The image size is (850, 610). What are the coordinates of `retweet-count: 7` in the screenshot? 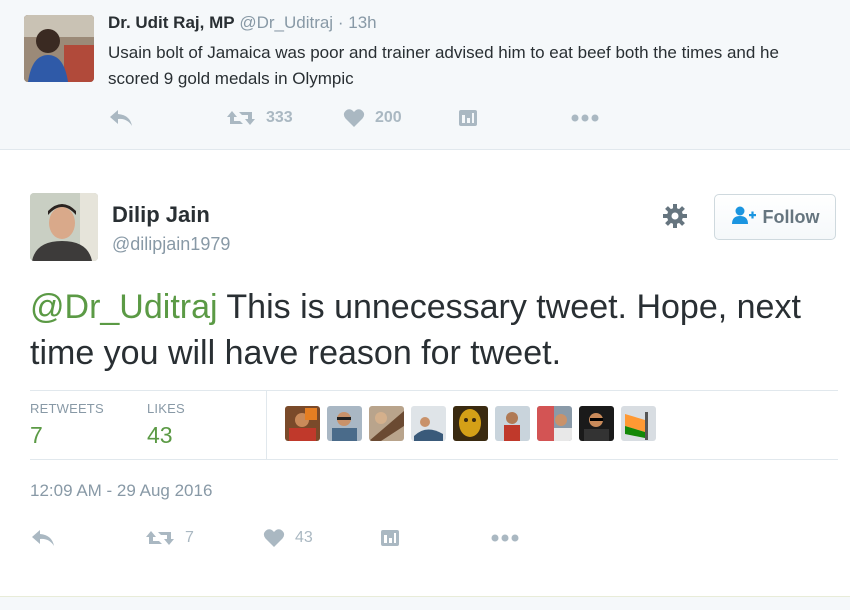 It's located at (189, 537).